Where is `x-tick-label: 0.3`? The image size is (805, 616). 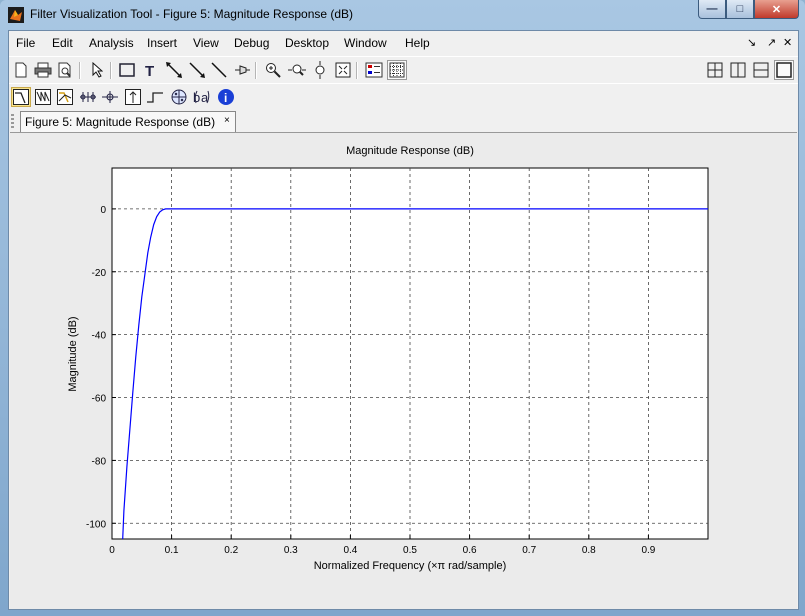
x-tick-label: 0.3 is located at coordinates (291, 550).